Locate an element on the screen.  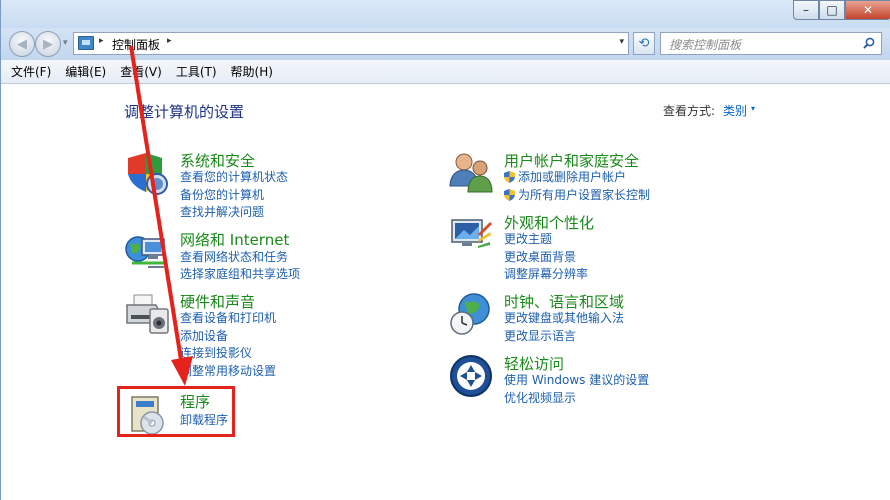
link-parental-controls: 为所有用户设置家长控制 is located at coordinates (577, 194).